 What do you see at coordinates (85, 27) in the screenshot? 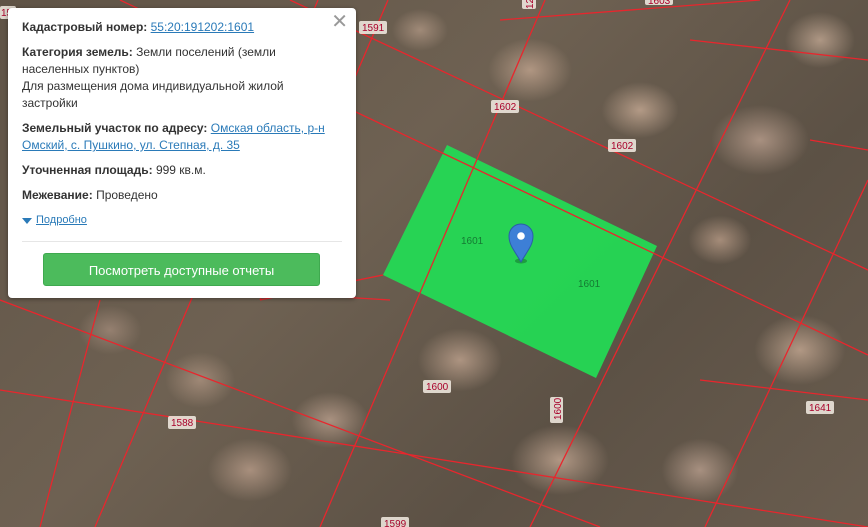
I see `cadastral-number-label: Кадастровый номер:` at bounding box center [85, 27].